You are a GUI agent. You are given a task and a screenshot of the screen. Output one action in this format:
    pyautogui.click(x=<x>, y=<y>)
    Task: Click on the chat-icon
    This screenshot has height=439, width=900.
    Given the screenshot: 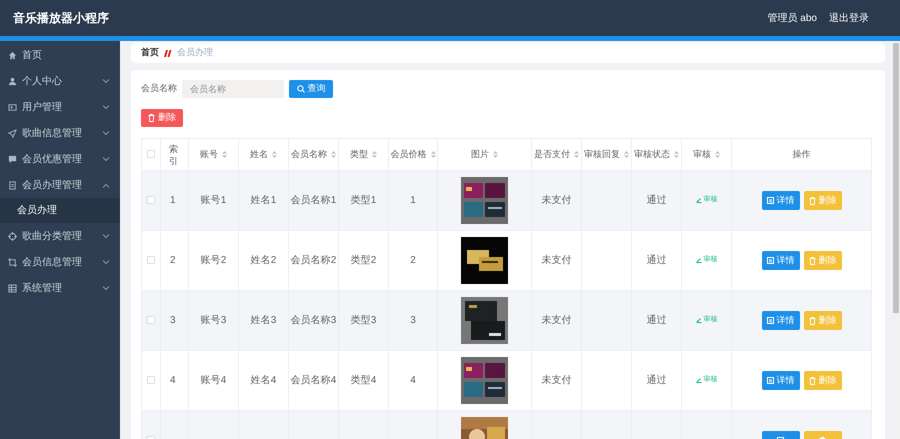 What is the action you would take?
    pyautogui.click(x=12, y=159)
    